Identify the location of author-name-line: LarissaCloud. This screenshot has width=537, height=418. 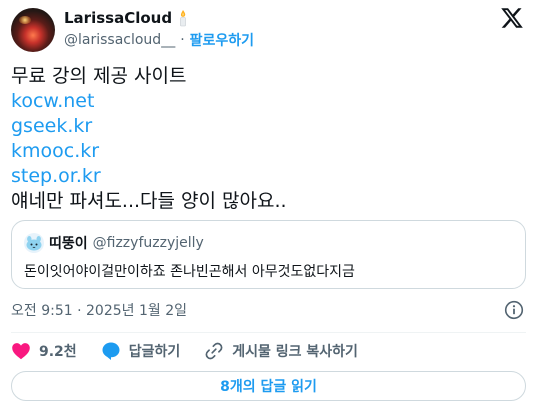
(127, 18).